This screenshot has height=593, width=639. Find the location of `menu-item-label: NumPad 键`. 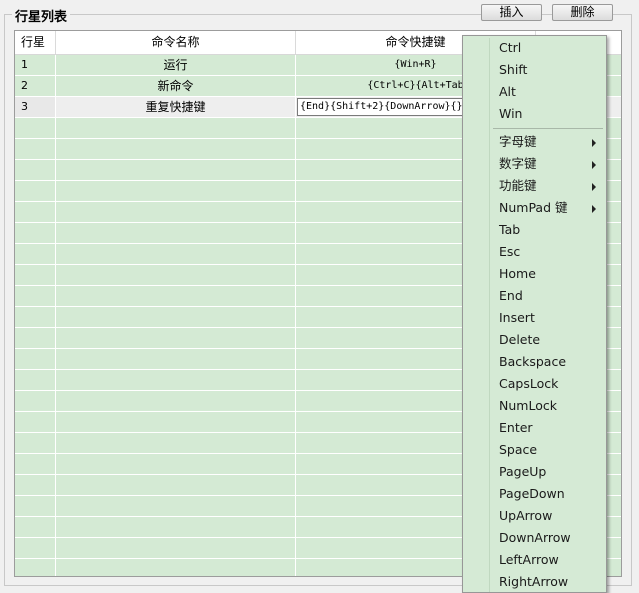

menu-item-label: NumPad 键 is located at coordinates (533, 207).